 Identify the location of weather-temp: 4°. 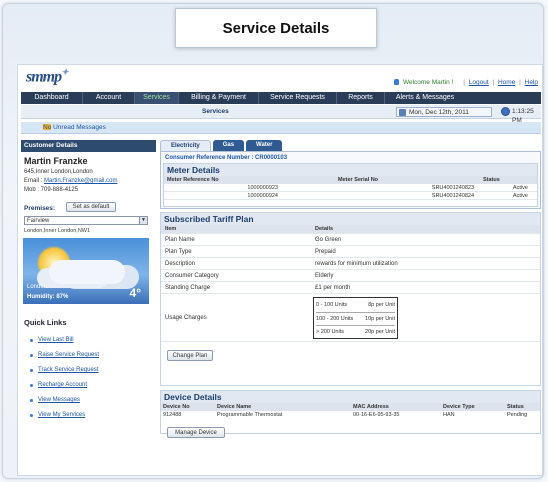
(135, 293).